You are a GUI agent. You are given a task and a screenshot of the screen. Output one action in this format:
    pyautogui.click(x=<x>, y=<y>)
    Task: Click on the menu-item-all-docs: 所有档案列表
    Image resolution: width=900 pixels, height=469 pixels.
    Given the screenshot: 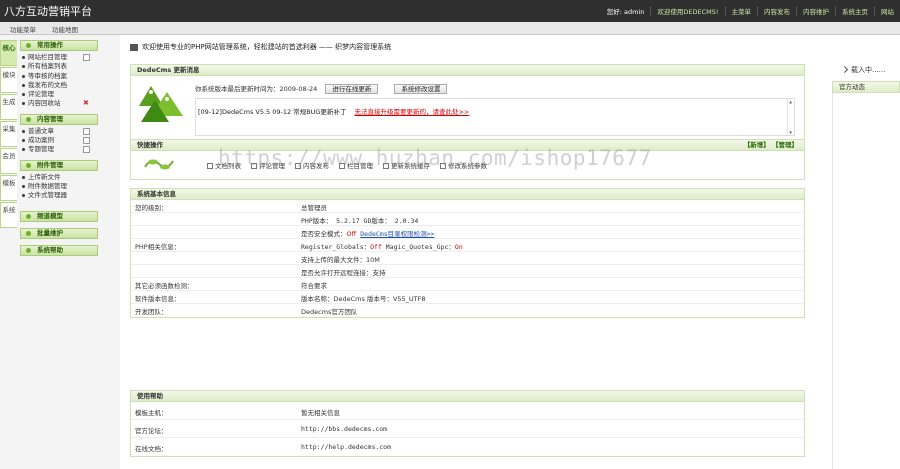 What is the action you would take?
    pyautogui.click(x=59, y=66)
    